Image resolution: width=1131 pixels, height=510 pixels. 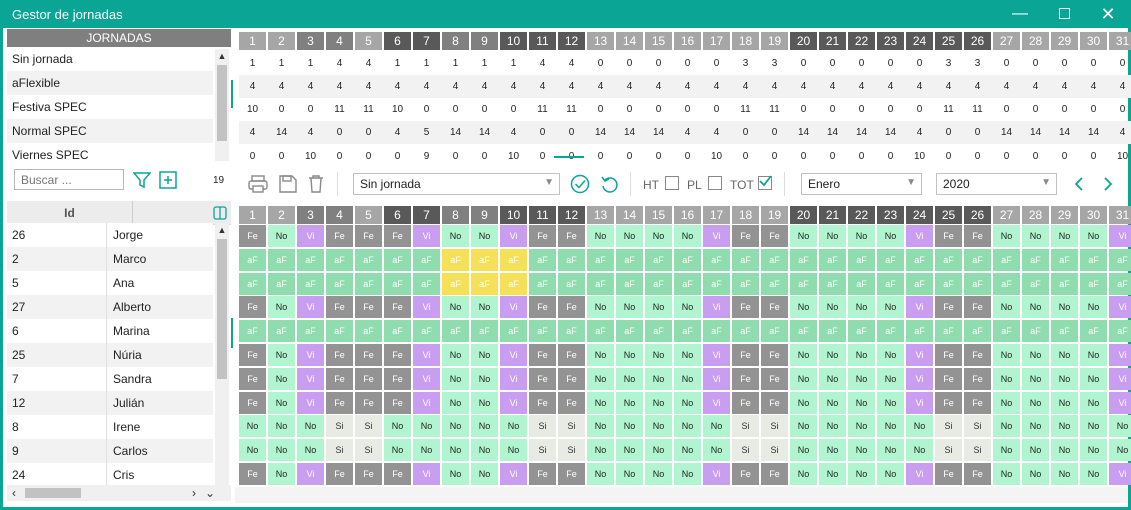 I want to click on table-row: 24 Cris, so click(x=110, y=475).